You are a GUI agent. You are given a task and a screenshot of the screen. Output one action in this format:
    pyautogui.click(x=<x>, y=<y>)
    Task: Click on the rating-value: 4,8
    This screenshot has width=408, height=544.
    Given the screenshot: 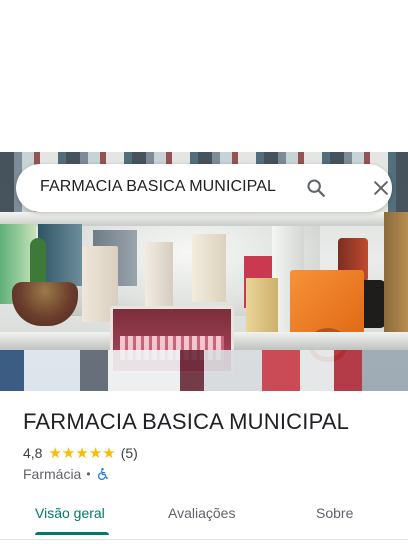 What is the action you would take?
    pyautogui.click(x=33, y=453)
    